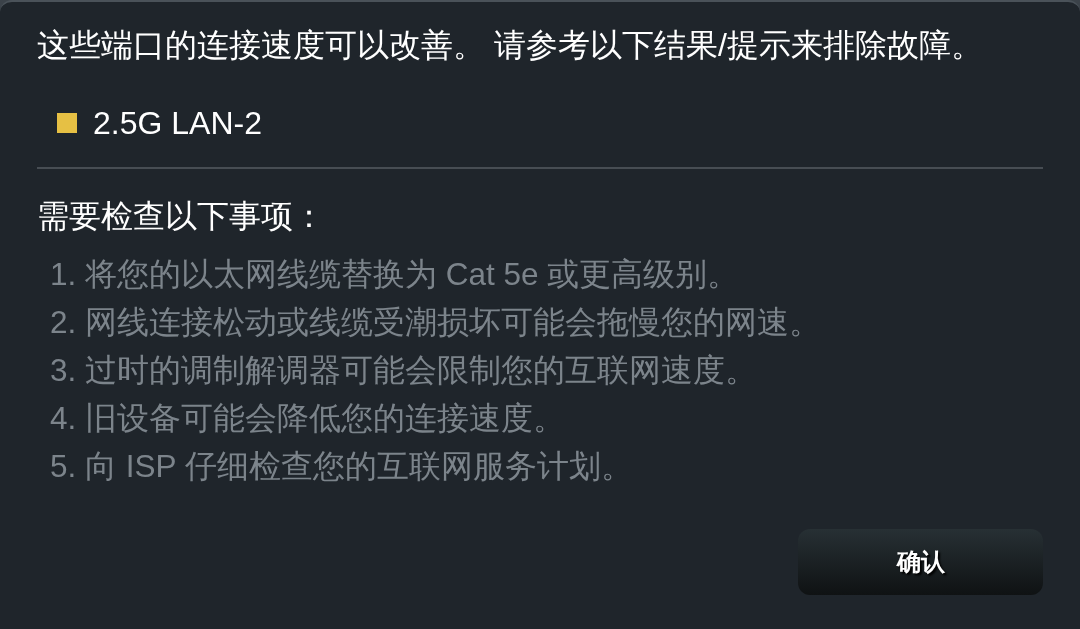  I want to click on message-text: 这些端口的连接速度可以改善。 请参考以下结果/提示来排除故障。, so click(510, 45).